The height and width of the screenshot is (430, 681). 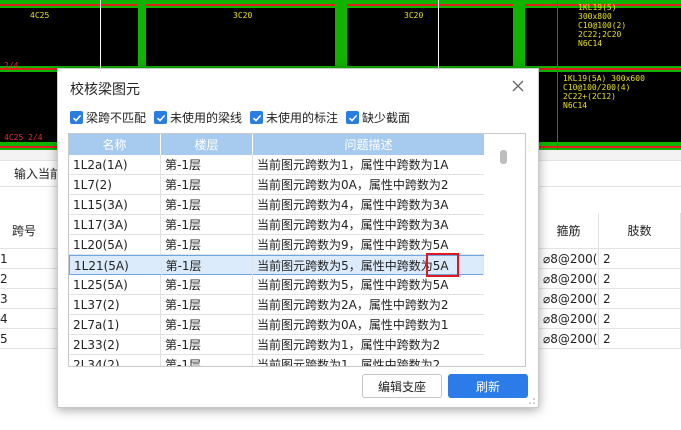 I want to click on filter-unused-beam-lines: 未使用的梁线, so click(x=198, y=117).